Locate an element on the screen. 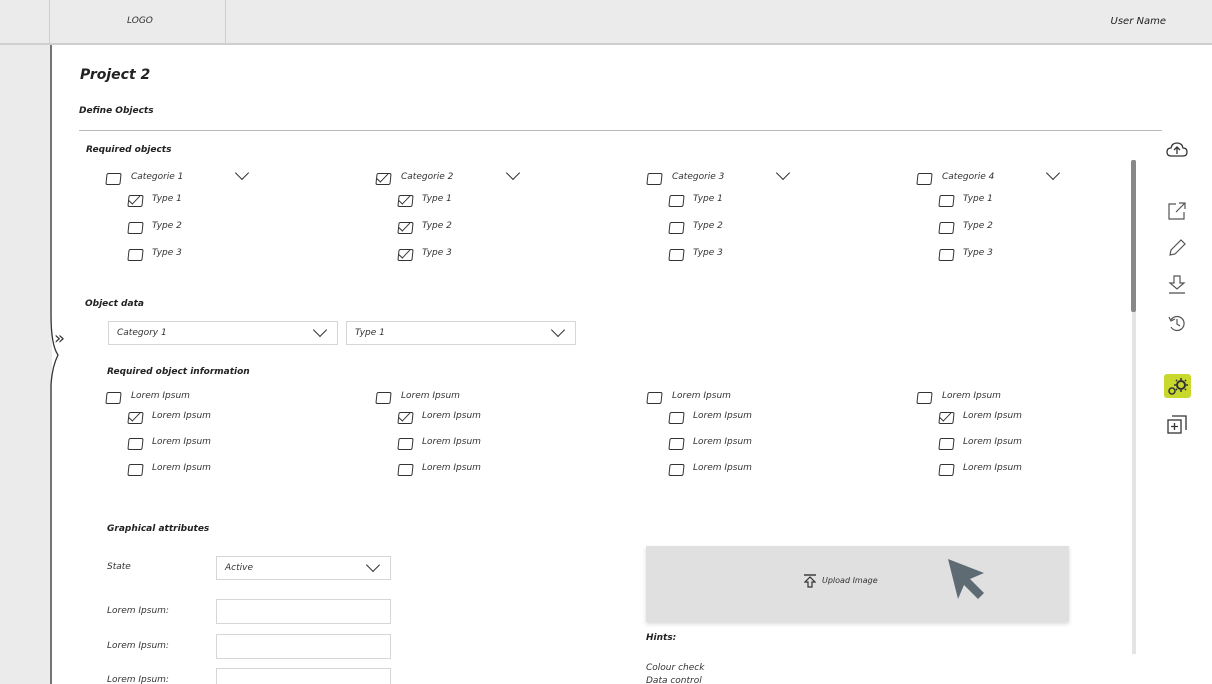 The width and height of the screenshot is (1212, 684). external-link-icon is located at coordinates (1177, 211).